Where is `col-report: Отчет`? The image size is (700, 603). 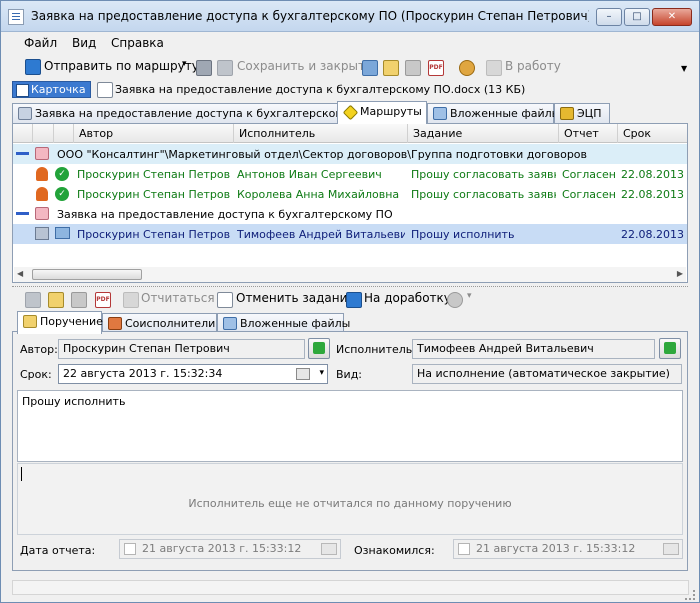 col-report: Отчет is located at coordinates (581, 133).